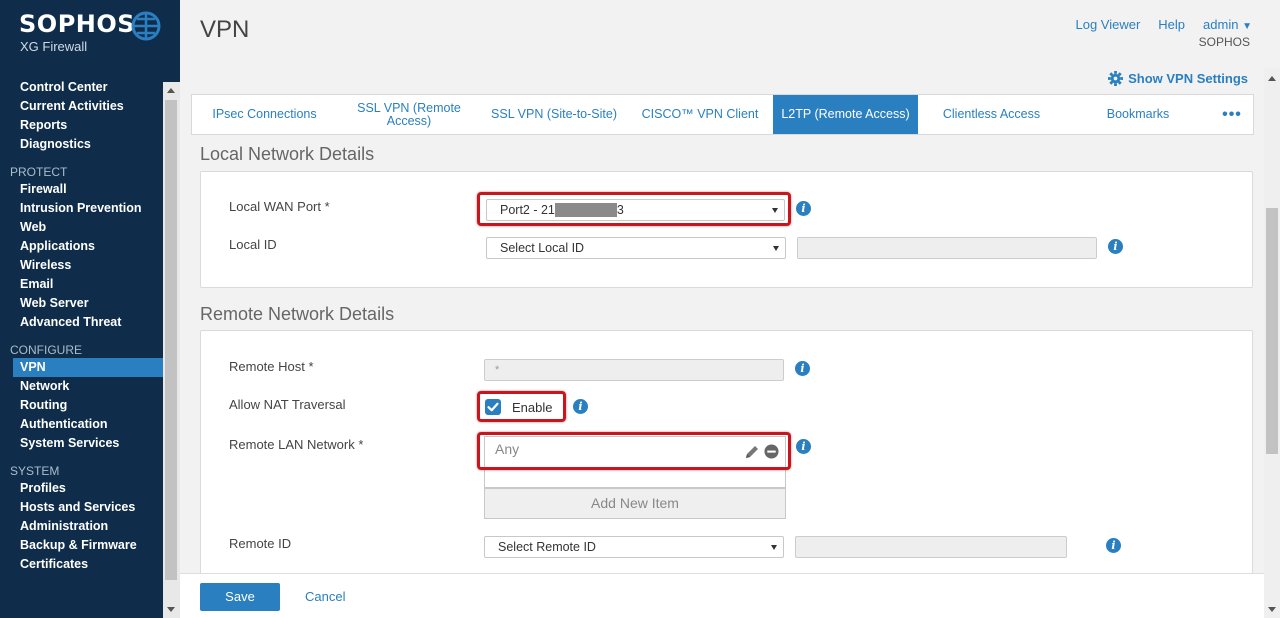  I want to click on sidebar-item-system-services: System Services, so click(81, 443).